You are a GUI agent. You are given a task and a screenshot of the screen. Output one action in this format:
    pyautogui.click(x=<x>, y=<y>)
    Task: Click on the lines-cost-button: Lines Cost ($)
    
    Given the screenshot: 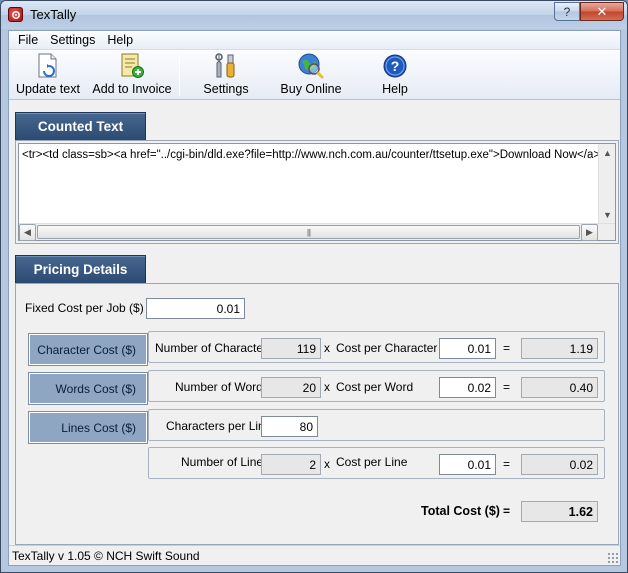 What is the action you would take?
    pyautogui.click(x=88, y=427)
    